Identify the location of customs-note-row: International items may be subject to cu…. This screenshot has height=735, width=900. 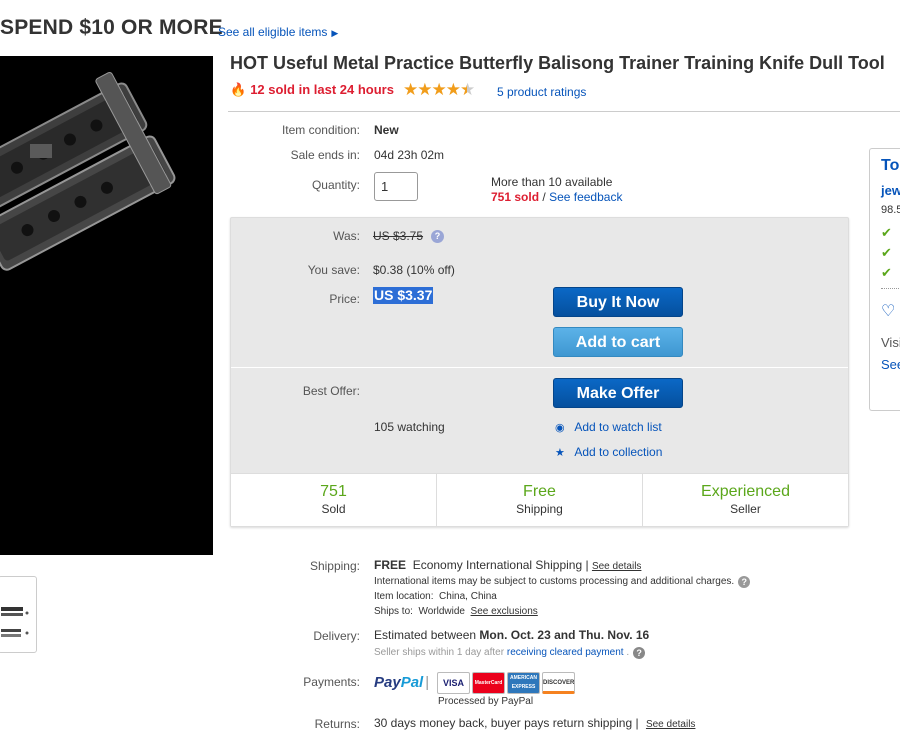
(562, 582).